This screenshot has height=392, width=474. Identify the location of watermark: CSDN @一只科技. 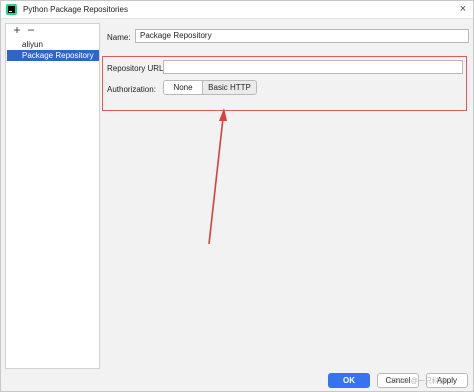
(417, 381).